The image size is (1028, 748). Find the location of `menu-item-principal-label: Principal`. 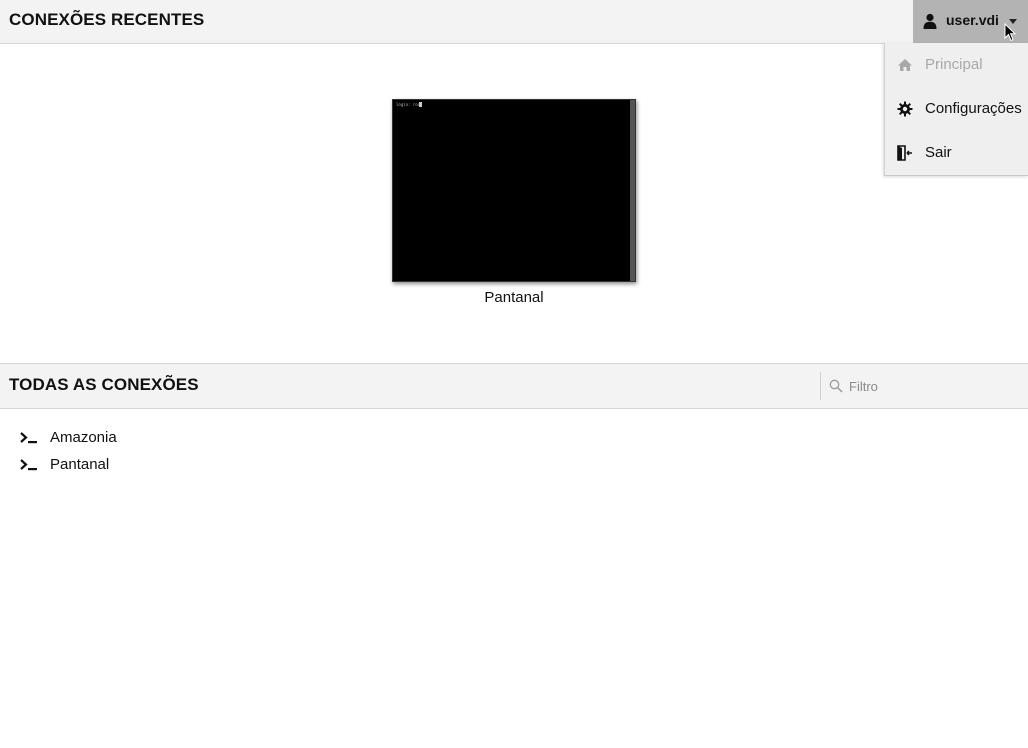

menu-item-principal-label: Principal is located at coordinates (954, 64).